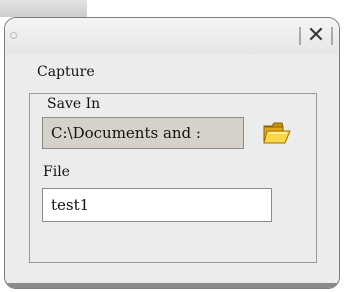  I want to click on save-in-path-field: C:\Documents and :, so click(143, 133).